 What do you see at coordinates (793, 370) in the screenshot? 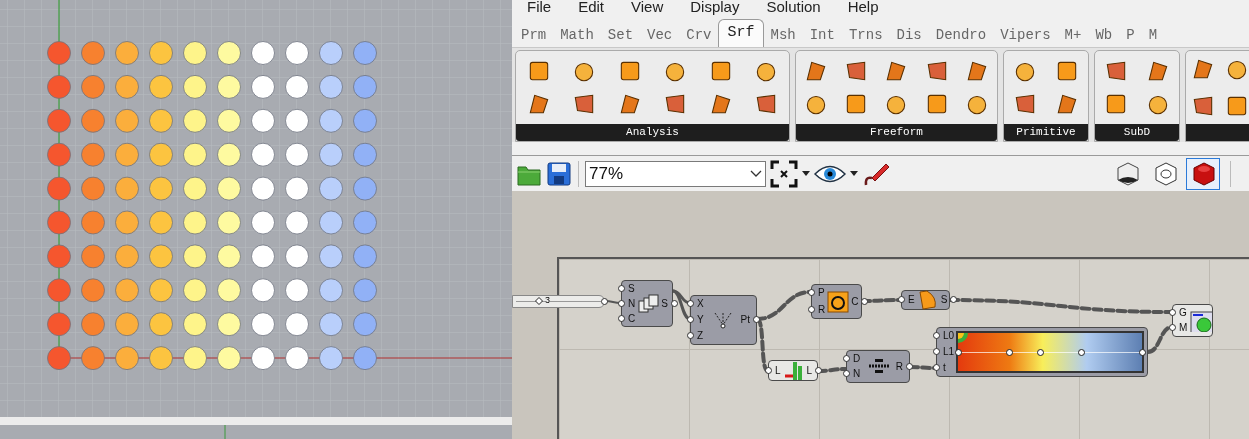
I see `bar-chart-icon` at bounding box center [793, 370].